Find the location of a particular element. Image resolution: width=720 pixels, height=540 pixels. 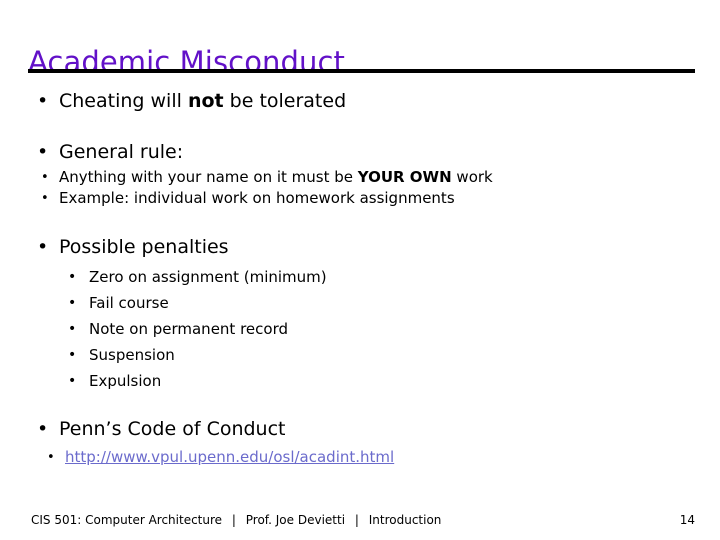

footer-instructor: Prof. Joe Devietti is located at coordinates (295, 520).